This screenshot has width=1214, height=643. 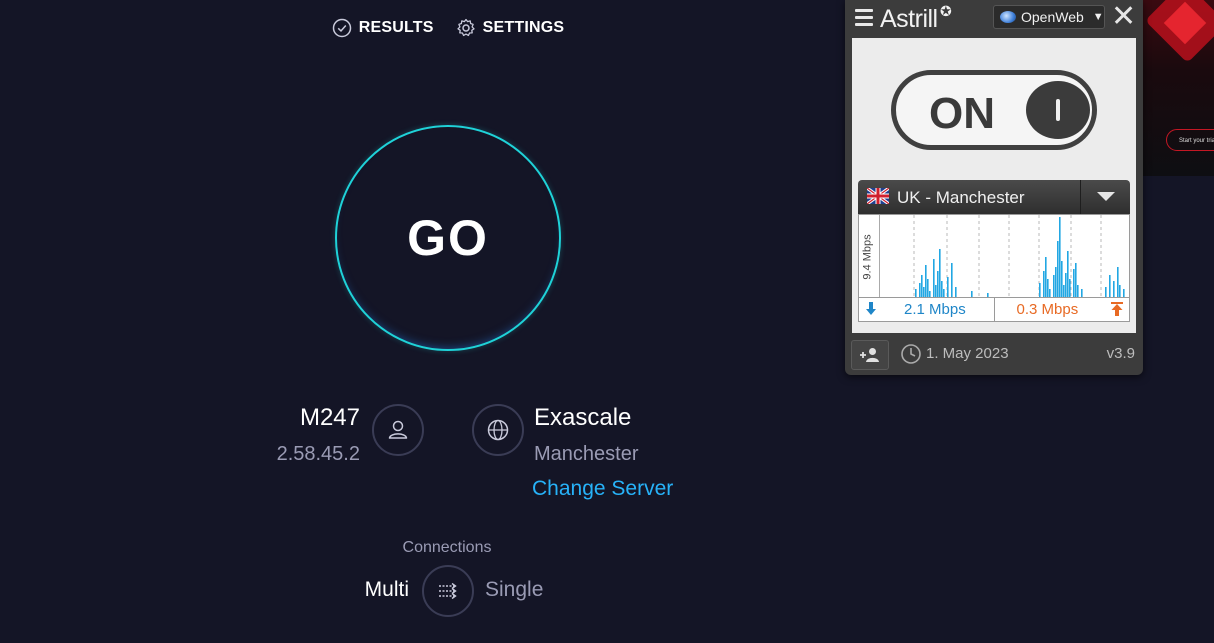 I want to click on connections-toggle, so click(x=448, y=591).